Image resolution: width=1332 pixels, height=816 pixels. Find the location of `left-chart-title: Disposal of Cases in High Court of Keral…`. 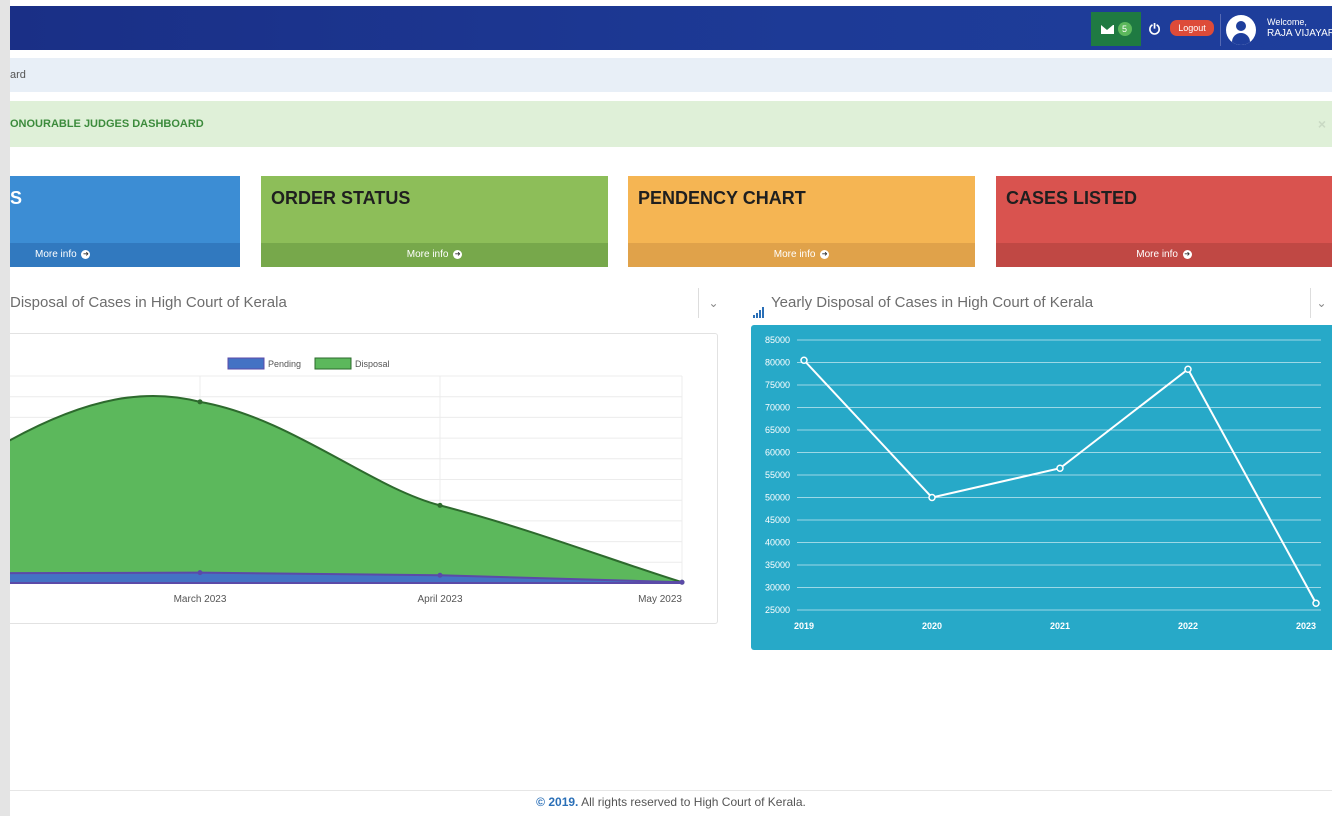

left-chart-title: Disposal of Cases in High Court of Keral… is located at coordinates (148, 302).